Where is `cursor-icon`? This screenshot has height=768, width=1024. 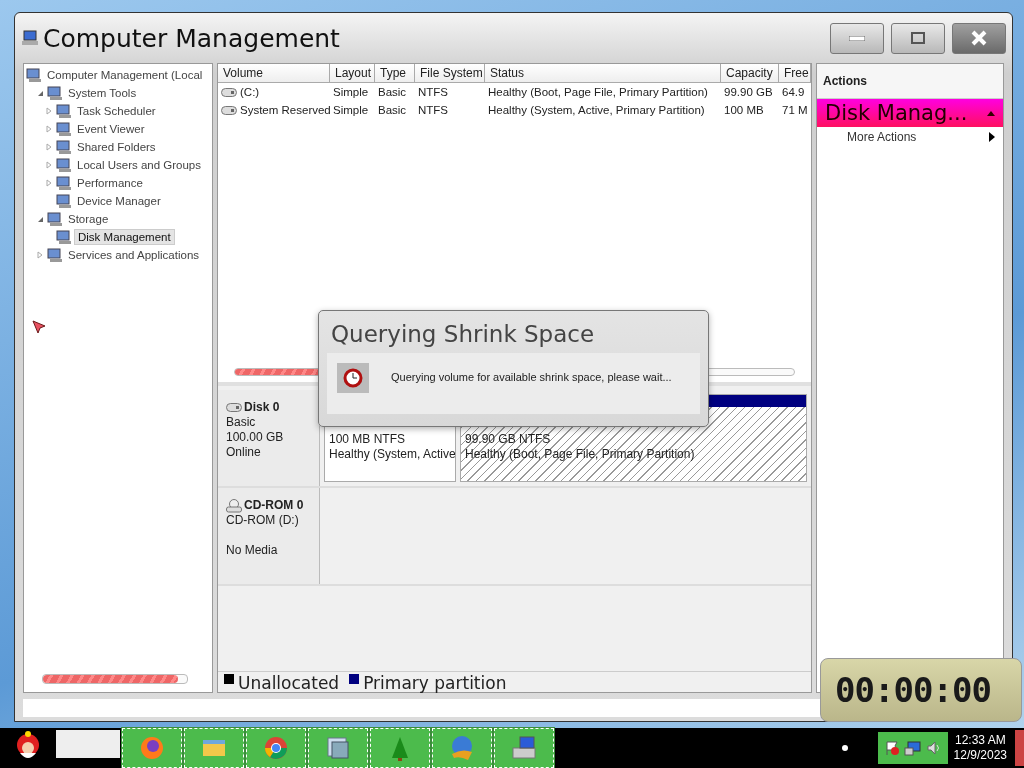 cursor-icon is located at coordinates (39, 327).